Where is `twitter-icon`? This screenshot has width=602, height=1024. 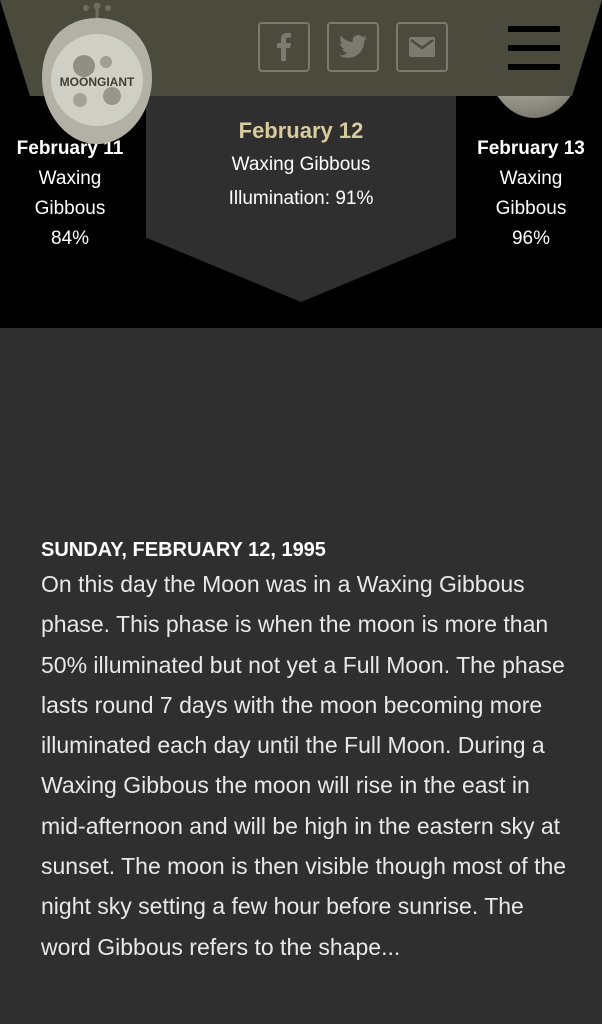 twitter-icon is located at coordinates (353, 46).